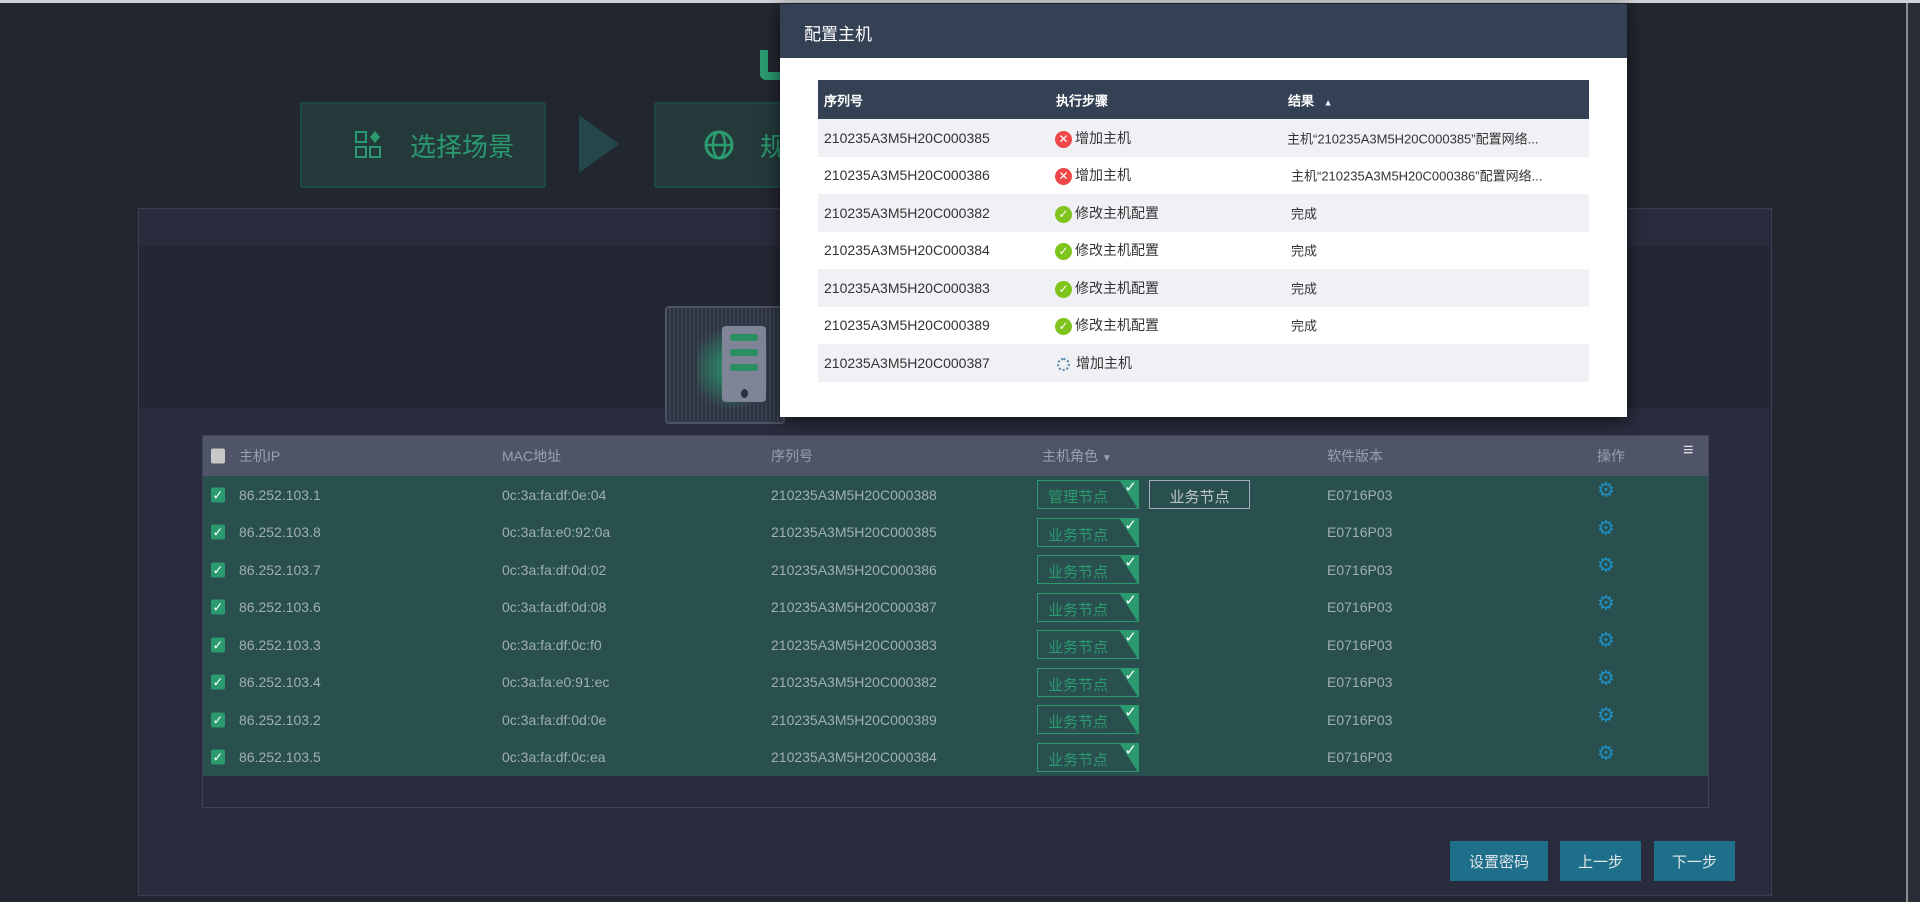 The image size is (1920, 902). I want to click on role-badge-selected: 管理节点 ✓, so click(1088, 494).